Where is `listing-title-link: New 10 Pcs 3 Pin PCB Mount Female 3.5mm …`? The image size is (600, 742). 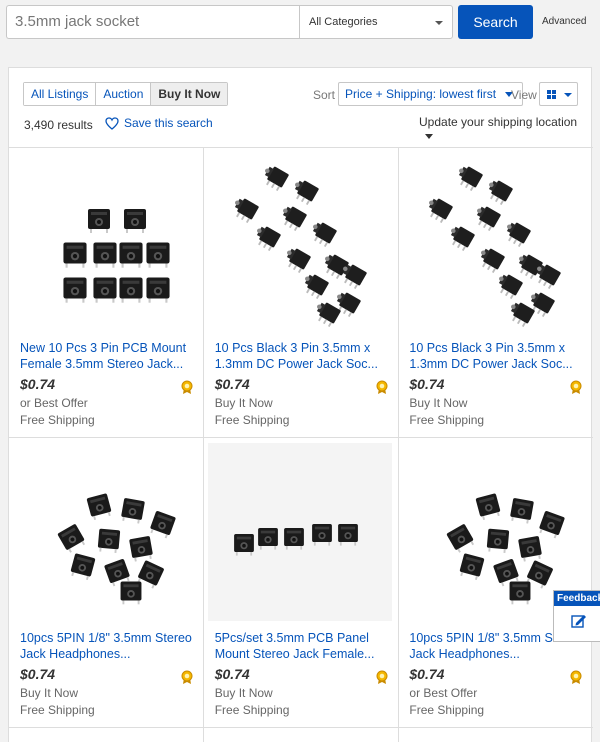
listing-title-link: New 10 Pcs 3 Pin PCB Mount Female 3.5mm … is located at coordinates (107, 356).